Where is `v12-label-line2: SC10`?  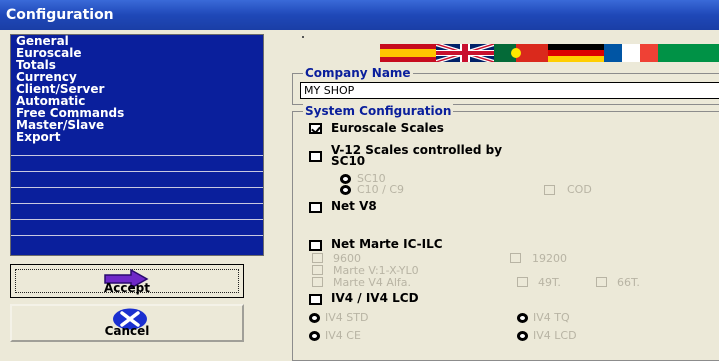 v12-label-line2: SC10 is located at coordinates (348, 161).